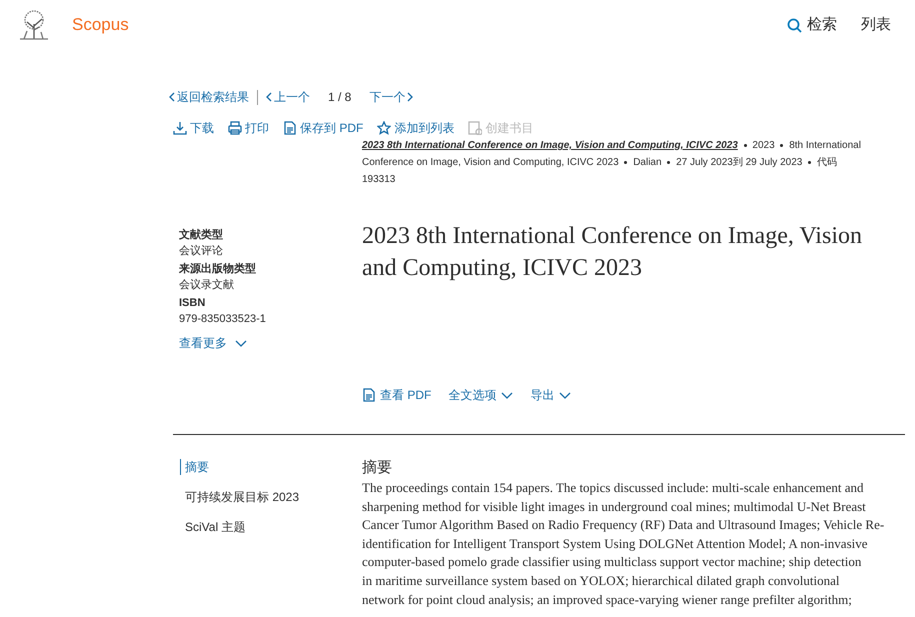 The image size is (915, 617). Describe the element at coordinates (180, 128) in the screenshot. I see `download-icon` at that location.